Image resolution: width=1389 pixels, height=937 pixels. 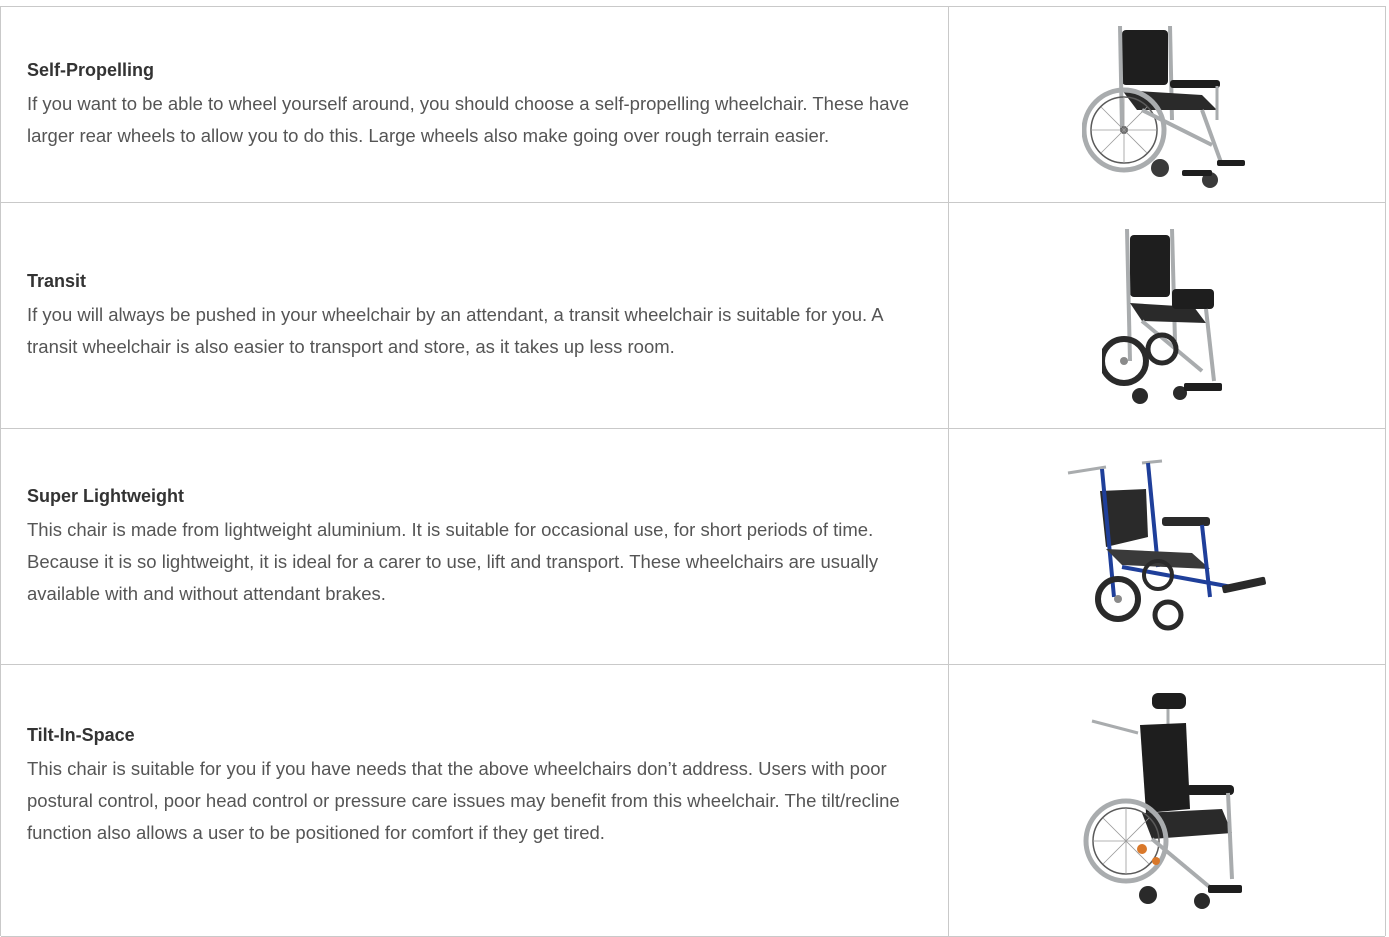 I want to click on row-title: Tilt-In-Space, so click(x=81, y=735).